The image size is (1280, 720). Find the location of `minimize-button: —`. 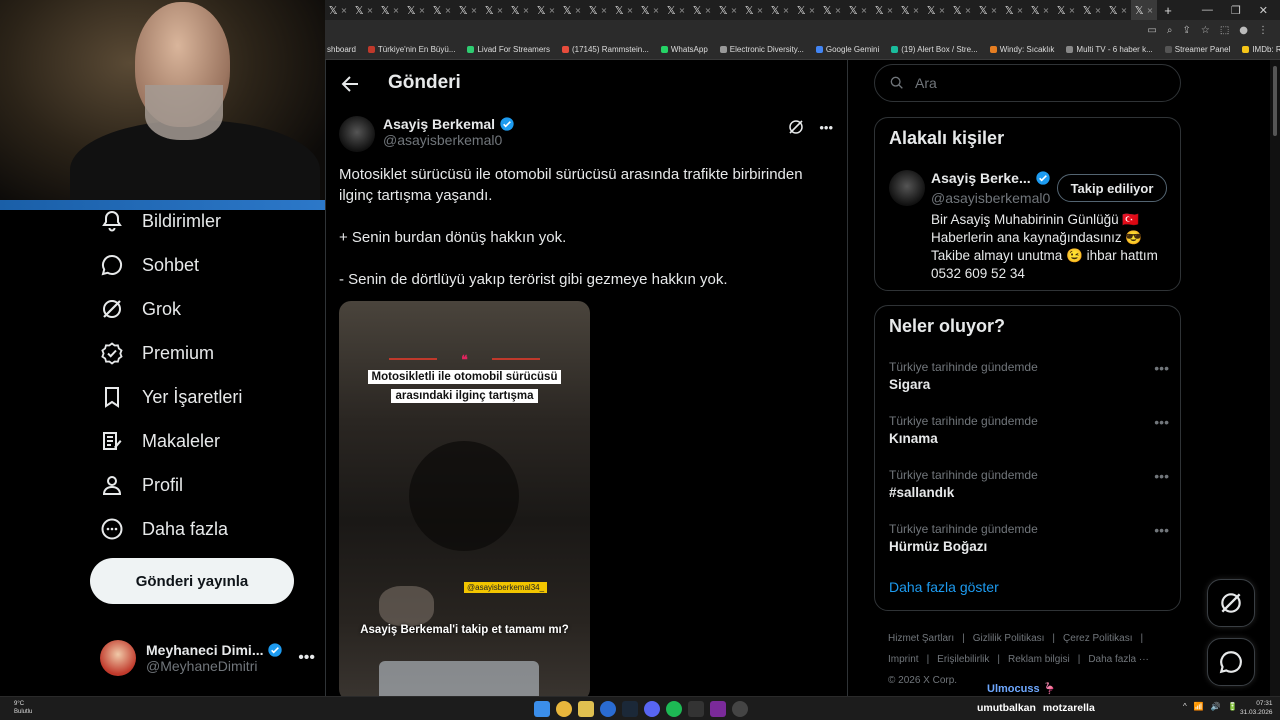

minimize-button: — is located at coordinates (1207, 10).